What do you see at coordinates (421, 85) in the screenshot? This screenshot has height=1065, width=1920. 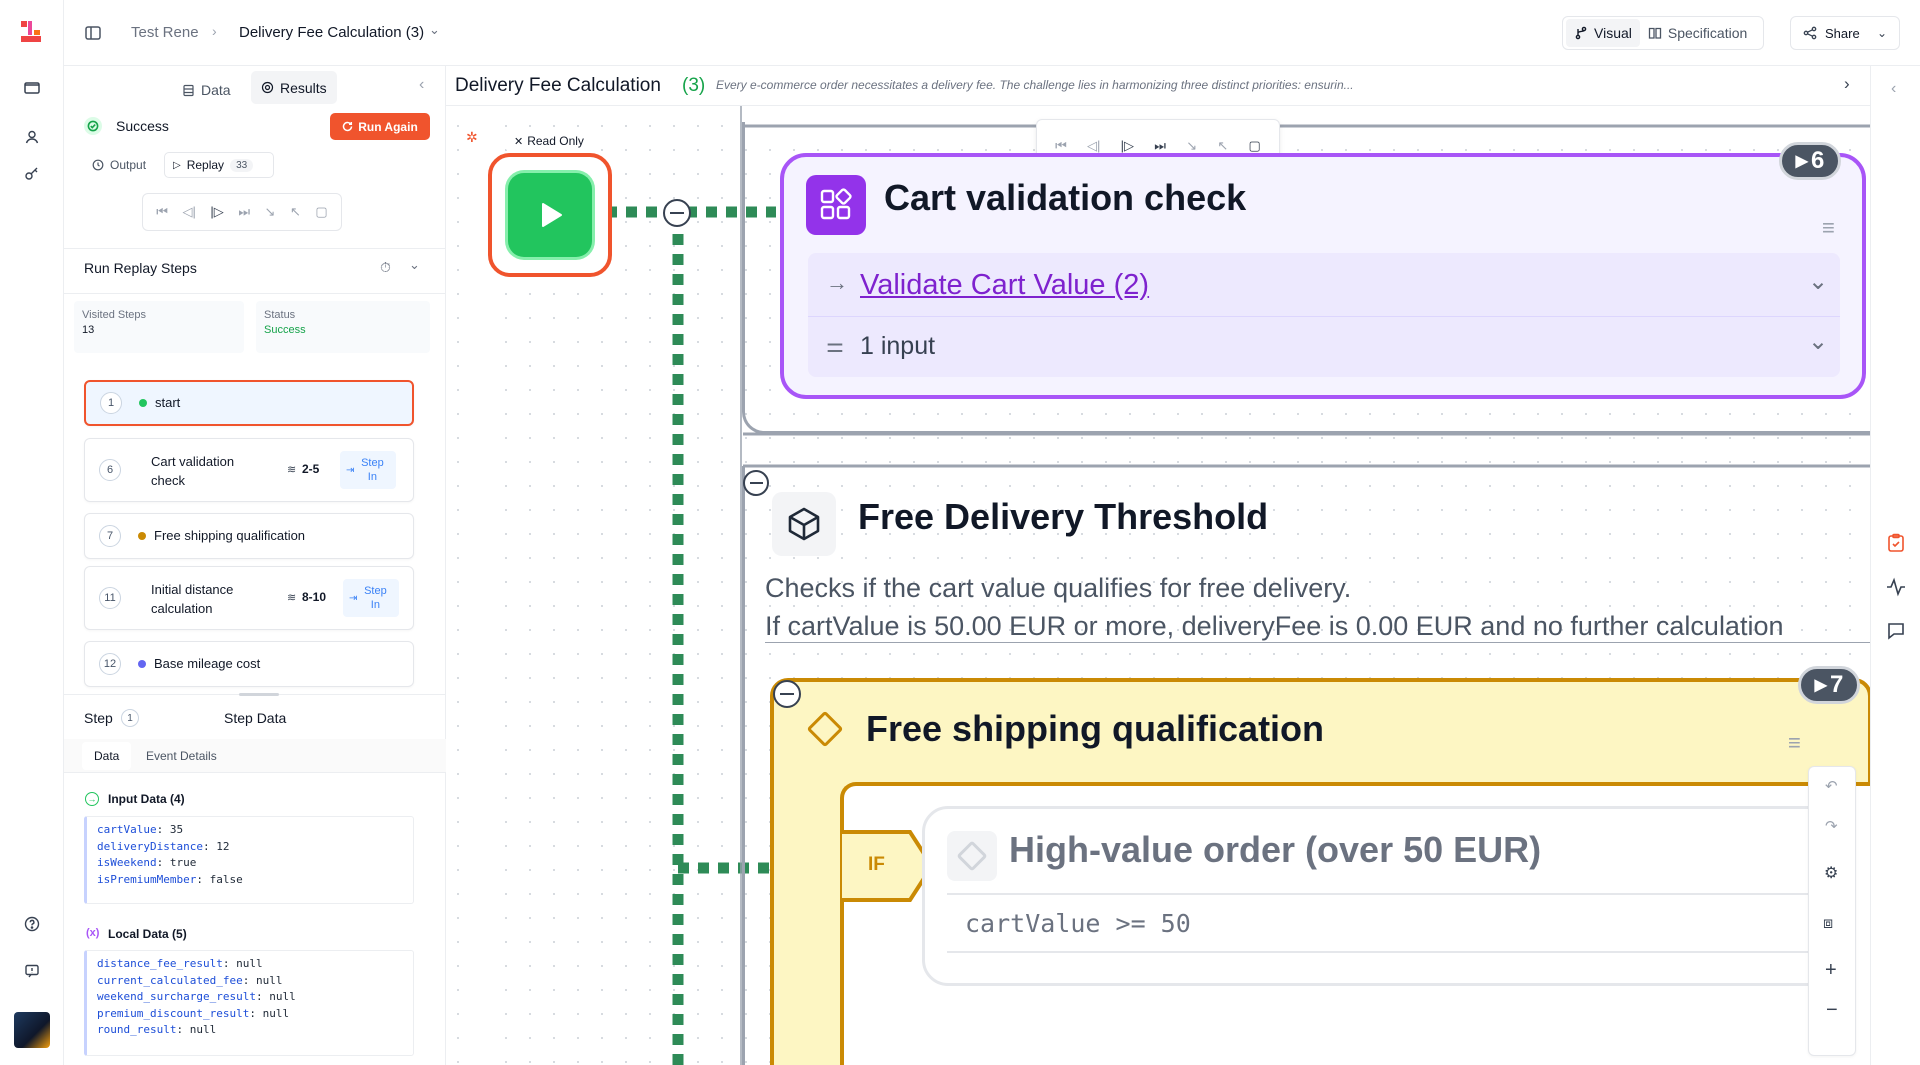 I see `collapse-panel-icon: ‹` at bounding box center [421, 85].